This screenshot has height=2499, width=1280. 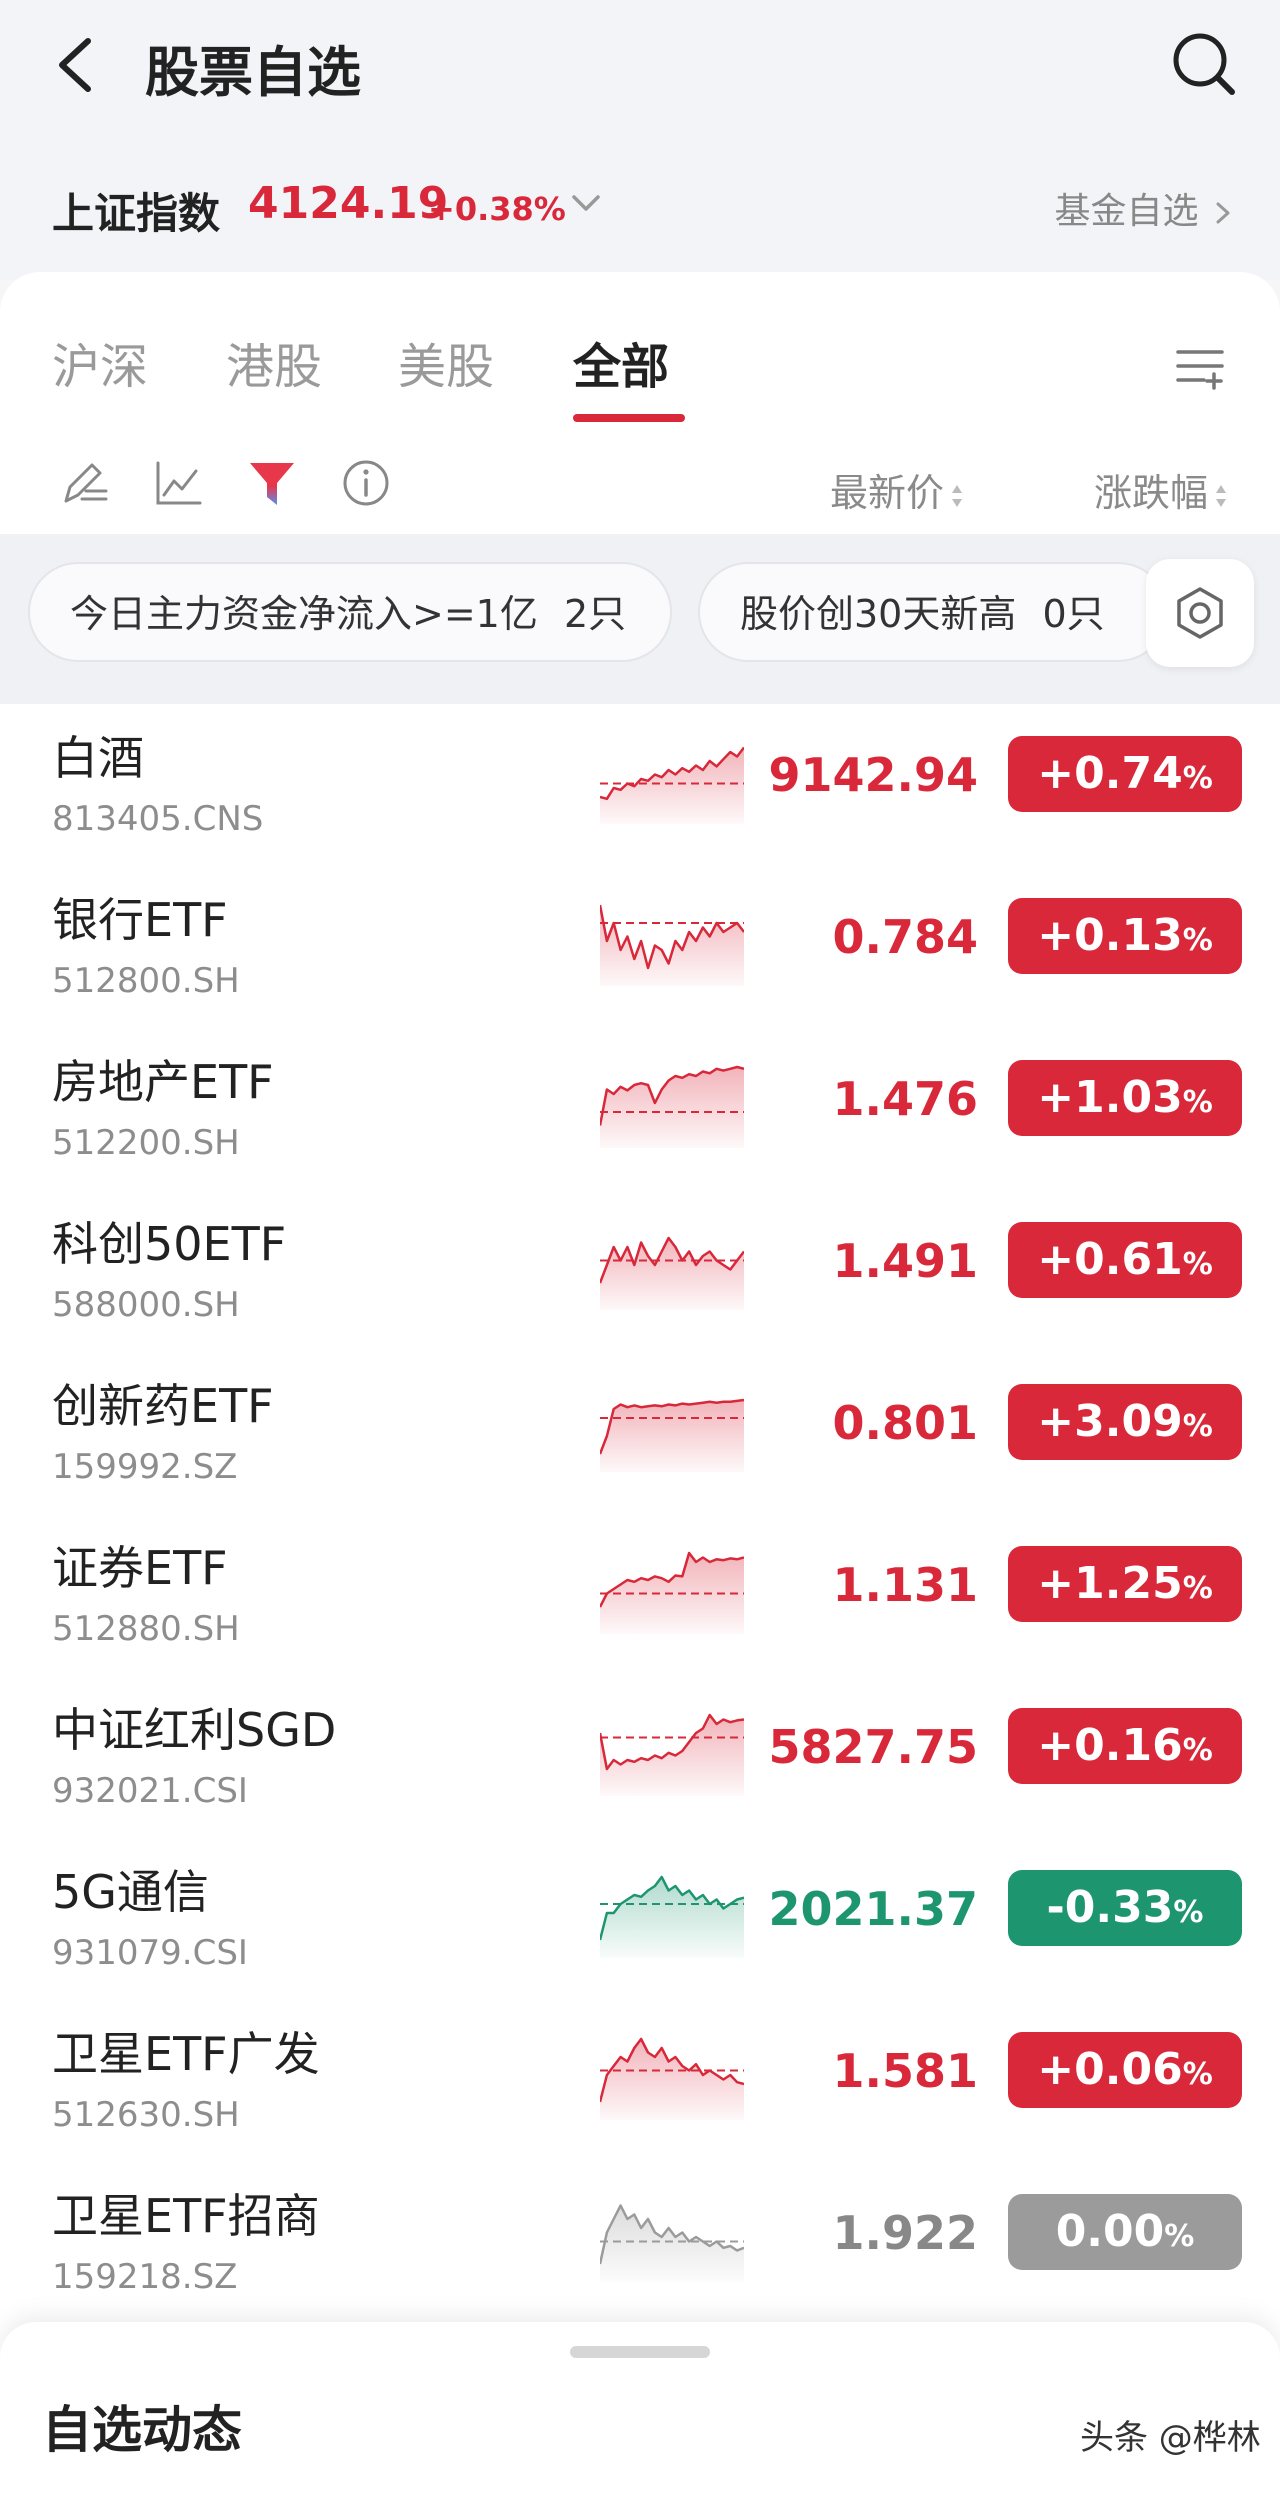 What do you see at coordinates (274, 362) in the screenshot?
I see `tab-hk: 港股` at bounding box center [274, 362].